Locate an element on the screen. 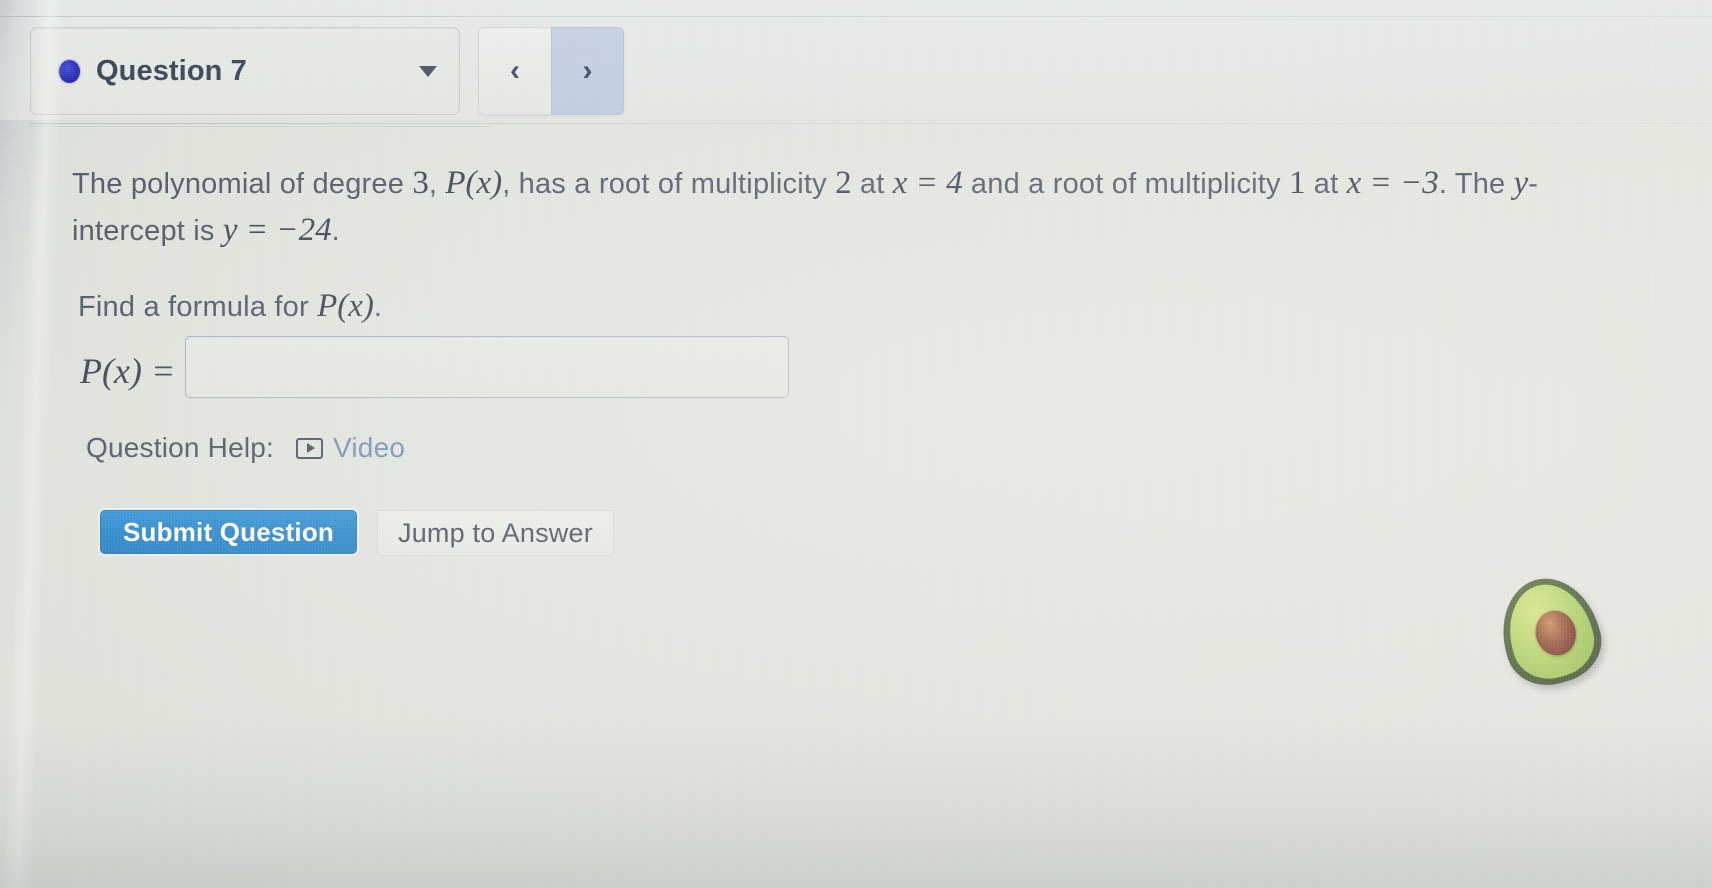  chevron-right-icon: › is located at coordinates (587, 70).